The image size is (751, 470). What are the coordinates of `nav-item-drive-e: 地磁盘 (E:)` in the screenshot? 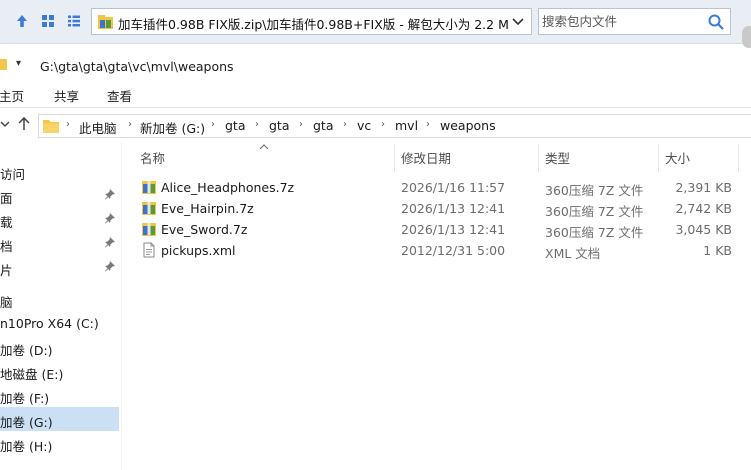 It's located at (59, 371).